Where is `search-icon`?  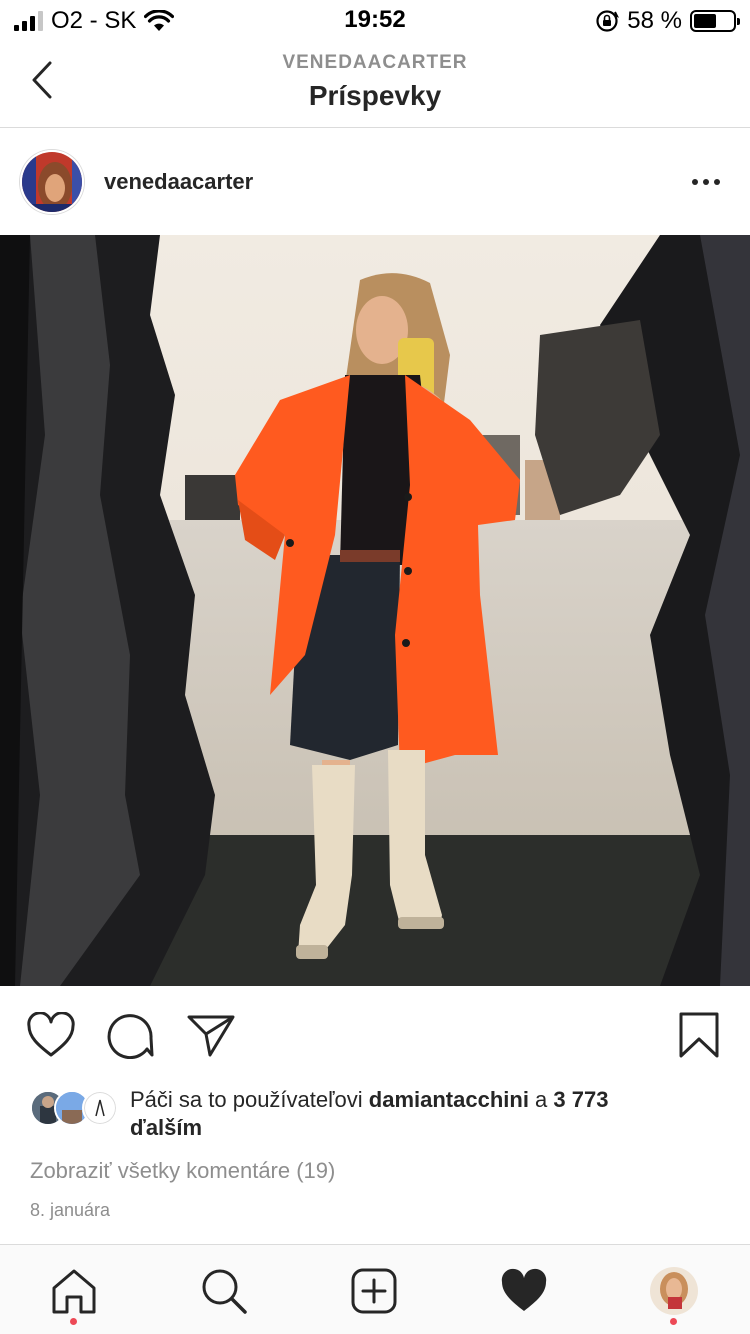 search-icon is located at coordinates (224, 1291).